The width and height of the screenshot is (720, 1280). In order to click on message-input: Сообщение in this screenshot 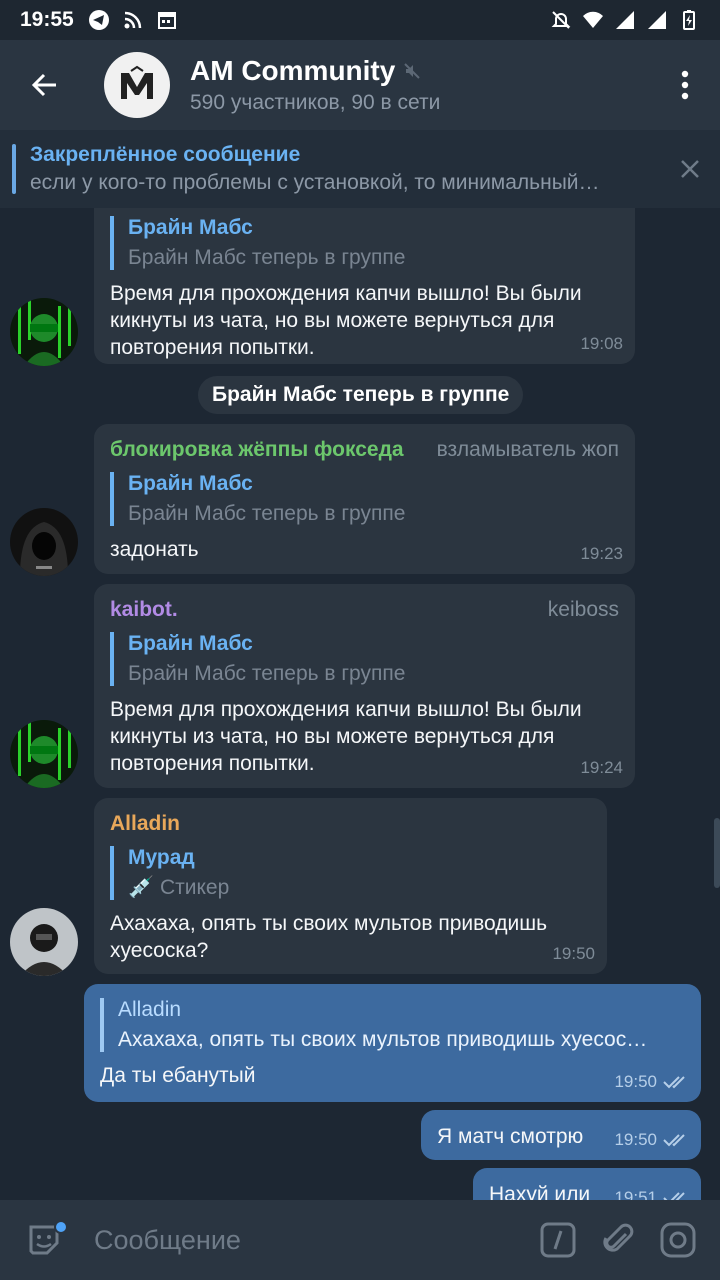, I will do `click(311, 1240)`.